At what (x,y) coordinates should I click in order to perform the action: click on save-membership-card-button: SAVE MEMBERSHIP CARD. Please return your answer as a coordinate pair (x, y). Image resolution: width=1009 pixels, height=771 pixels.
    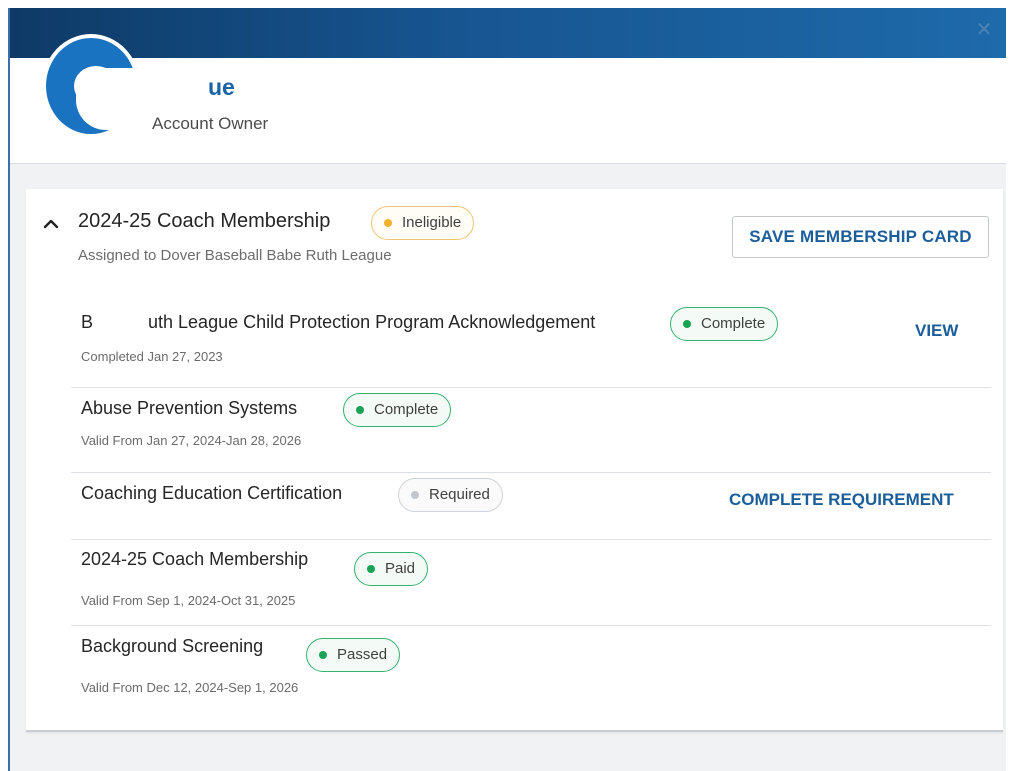
    Looking at the image, I should click on (860, 237).